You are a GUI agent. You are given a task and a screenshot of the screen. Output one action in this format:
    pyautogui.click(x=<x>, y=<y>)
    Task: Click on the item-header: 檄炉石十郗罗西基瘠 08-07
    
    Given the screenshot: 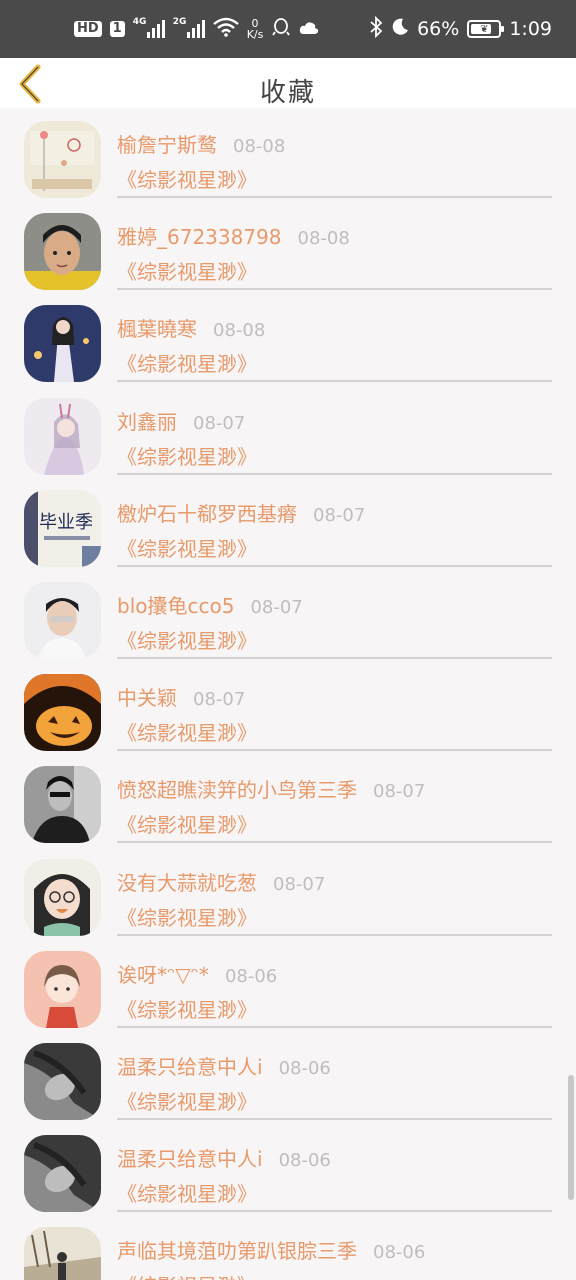 What is the action you would take?
    pyautogui.click(x=241, y=512)
    